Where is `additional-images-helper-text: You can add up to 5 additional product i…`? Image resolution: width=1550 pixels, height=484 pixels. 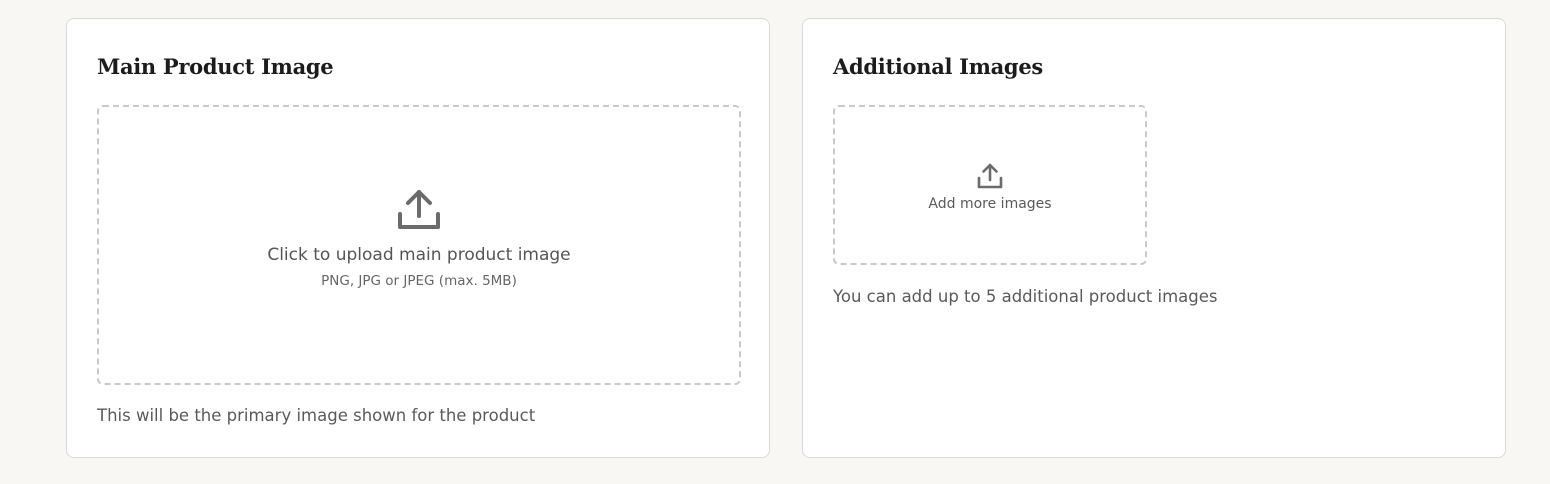
additional-images-helper-text: You can add up to 5 additional product i… is located at coordinates (1025, 296).